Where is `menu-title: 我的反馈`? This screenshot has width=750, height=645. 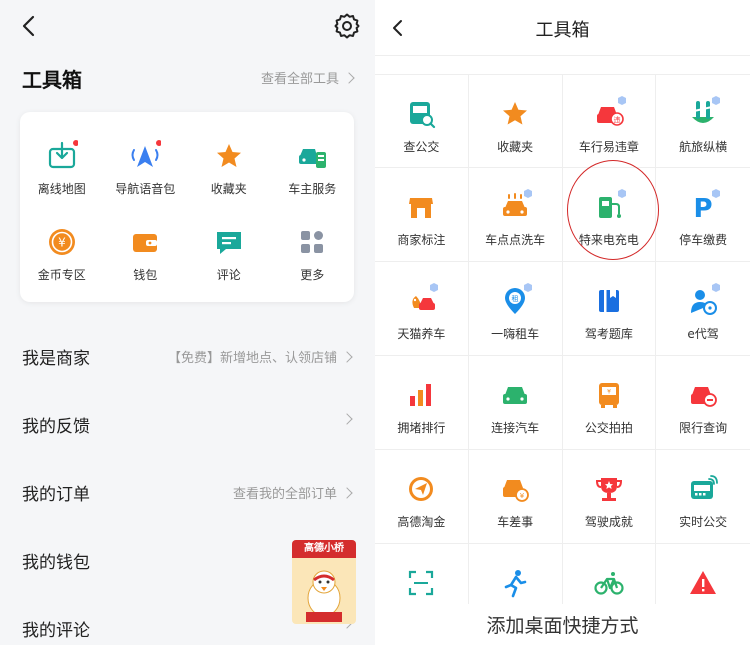
menu-title: 我的反馈 is located at coordinates (56, 427).